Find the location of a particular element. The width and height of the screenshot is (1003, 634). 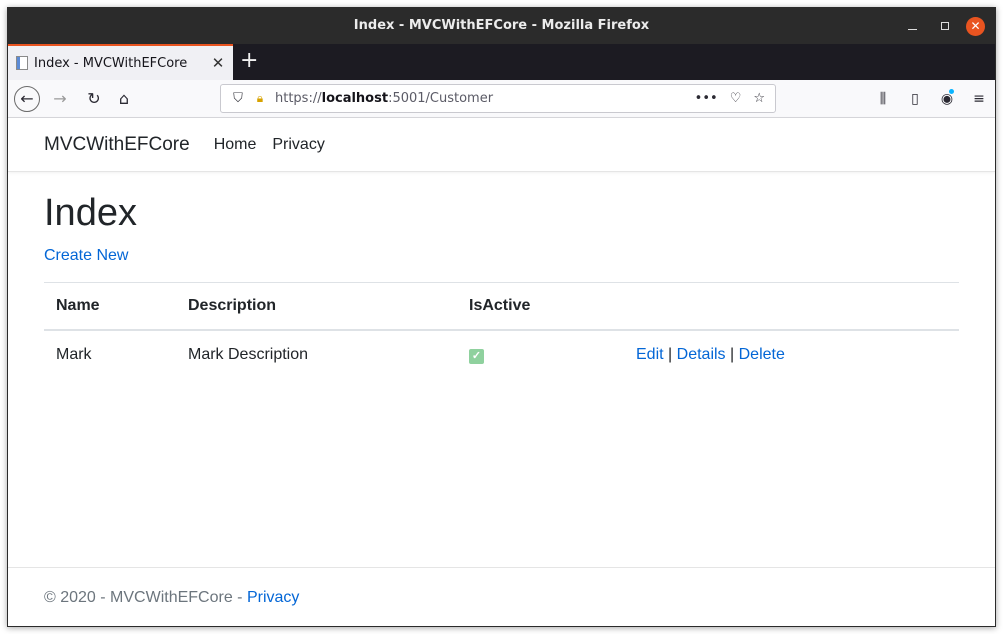

url-actions: ••• ♡ ☆ is located at coordinates (730, 98).